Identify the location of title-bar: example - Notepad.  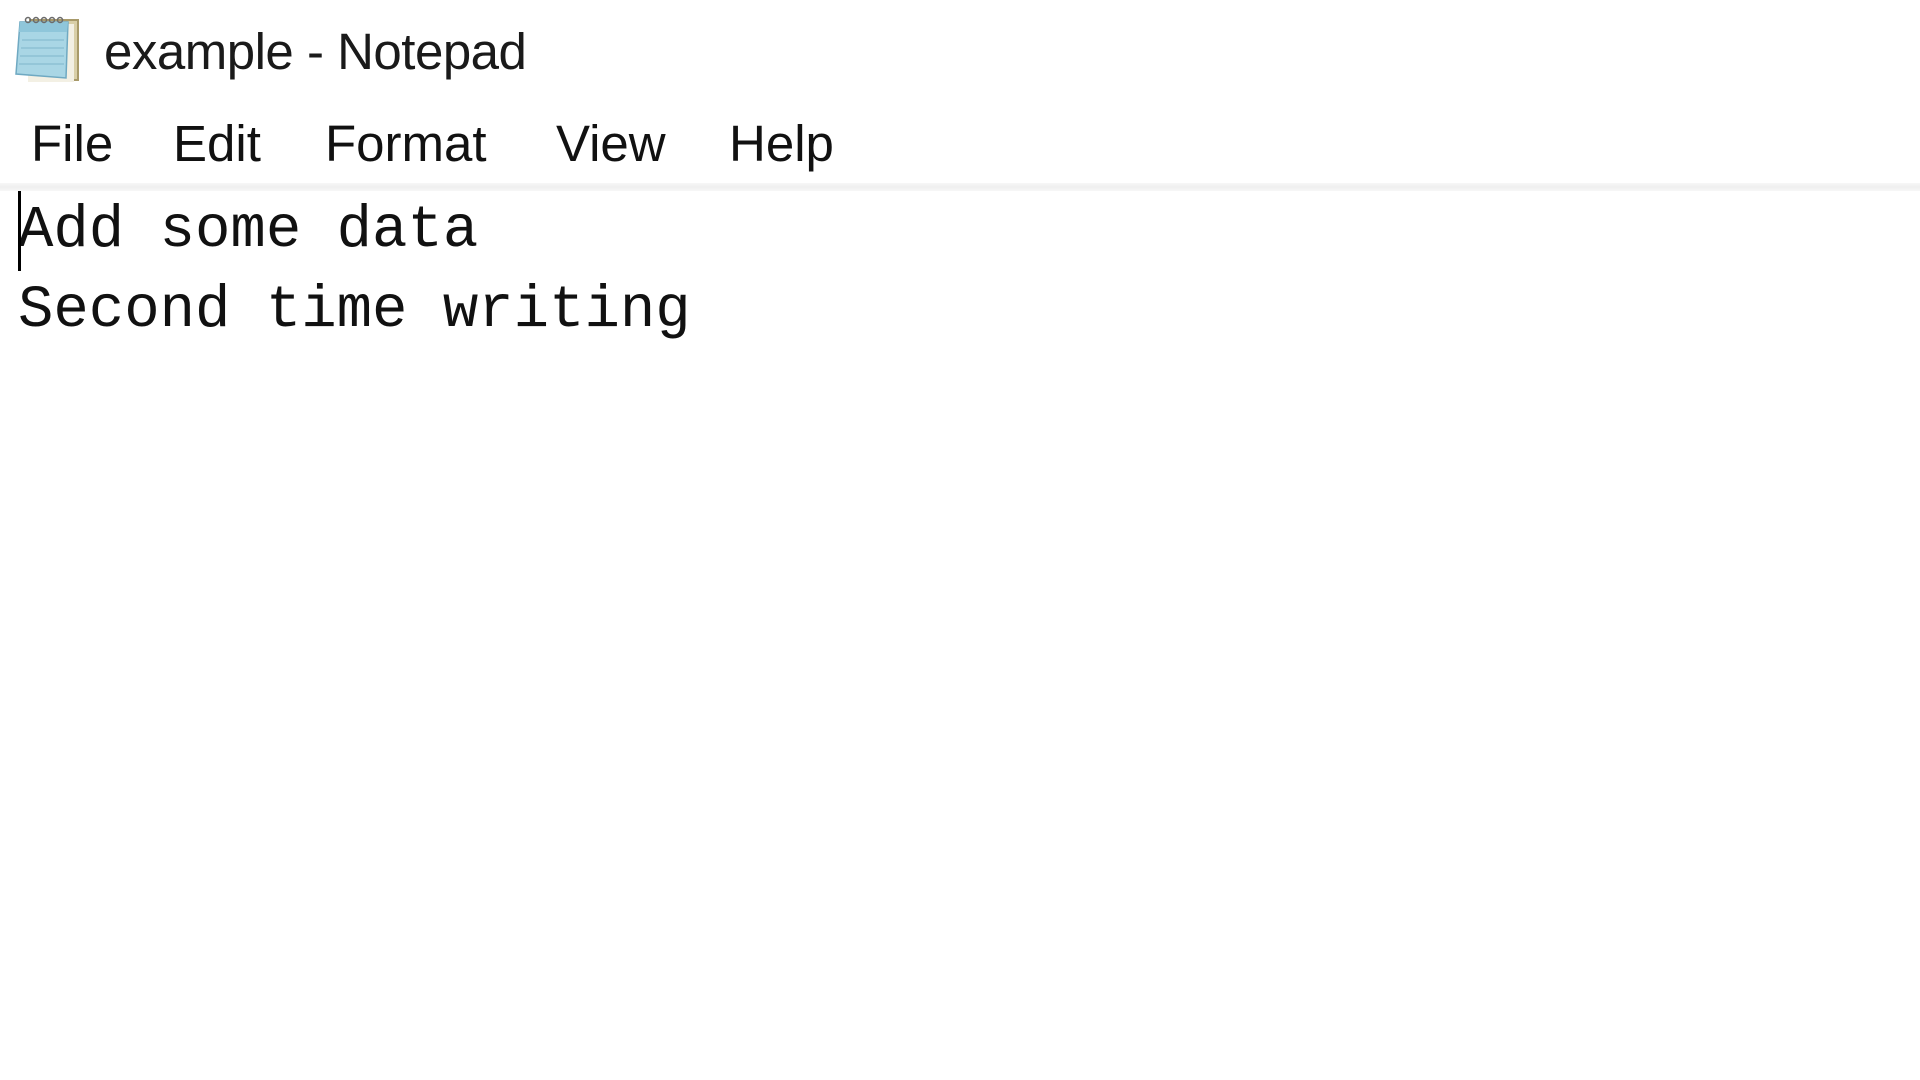
(960, 48).